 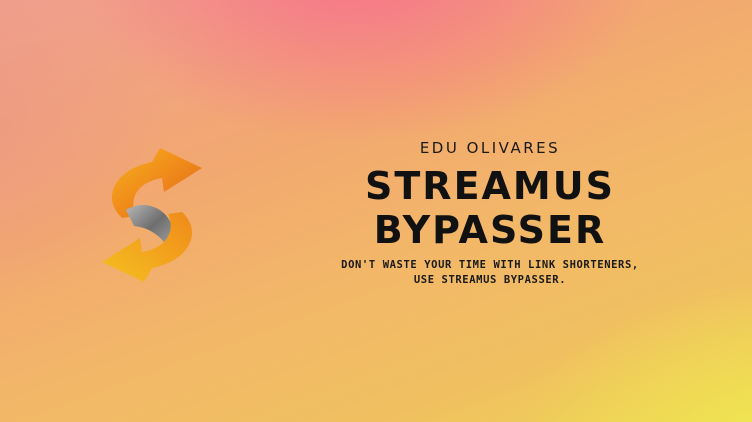 I want to click on streamus-s-arrows-icon, so click(x=152, y=215).